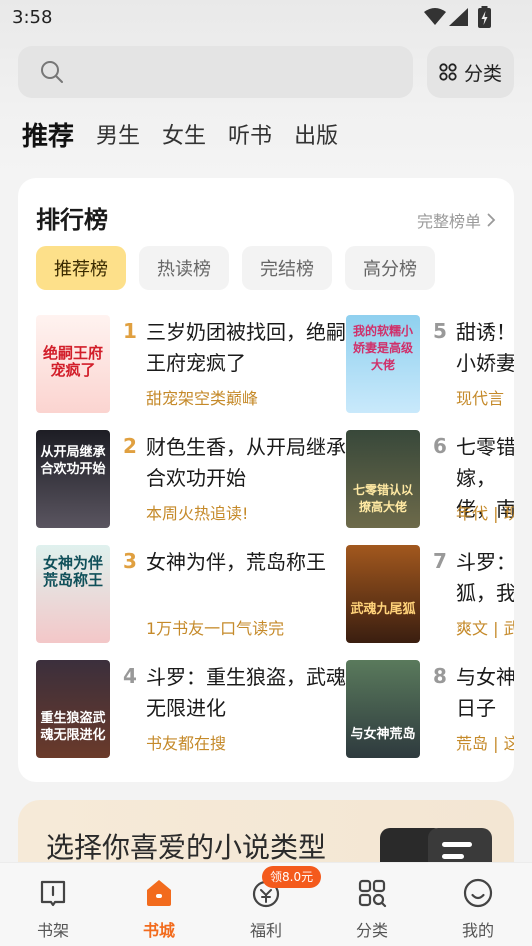 This screenshot has width=532, height=946. Describe the element at coordinates (491, 220) in the screenshot. I see `chevron-right-icon` at that location.